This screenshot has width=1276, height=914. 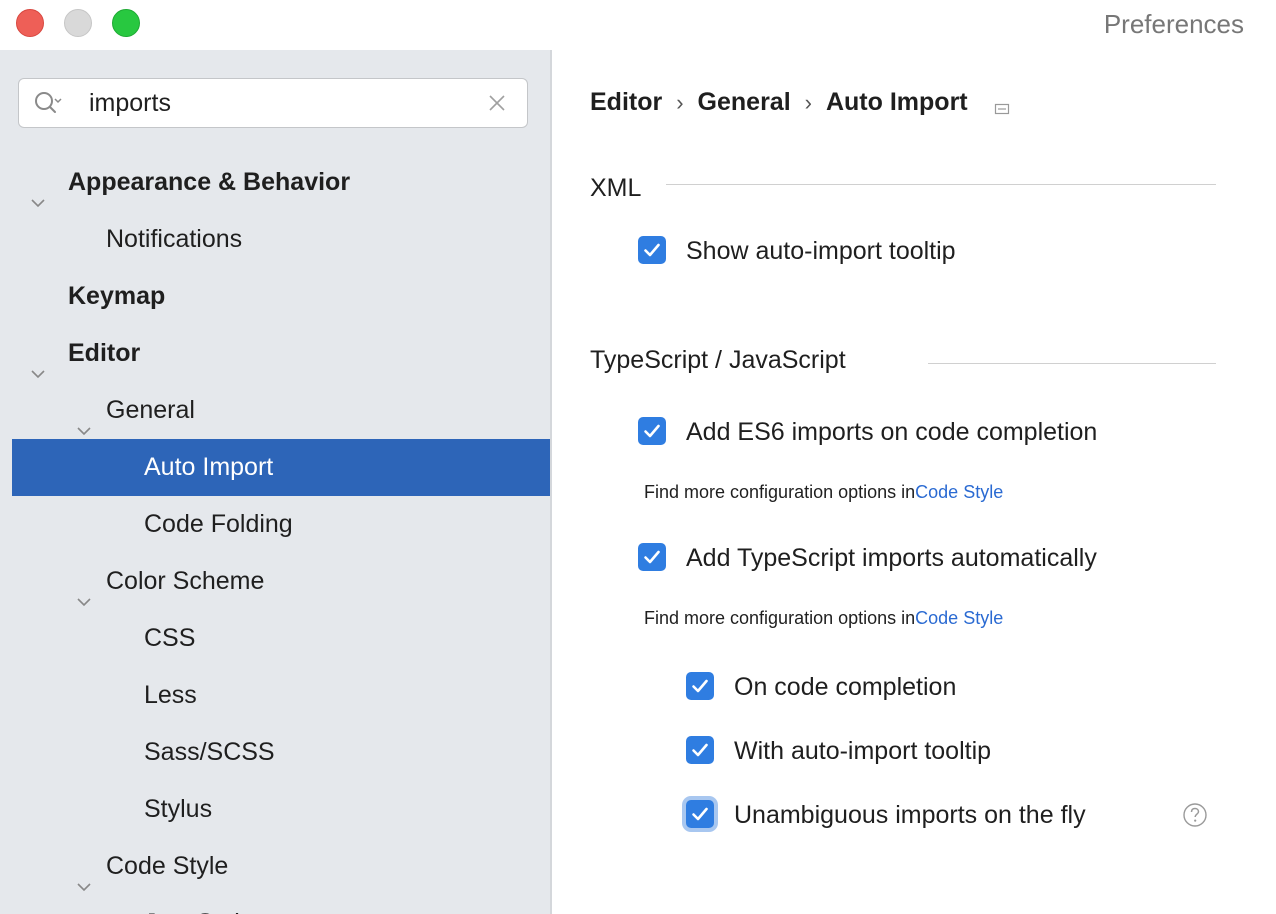 I want to click on tree-item-appearance-behavior: Appearance & Behavior, so click(x=275, y=182).